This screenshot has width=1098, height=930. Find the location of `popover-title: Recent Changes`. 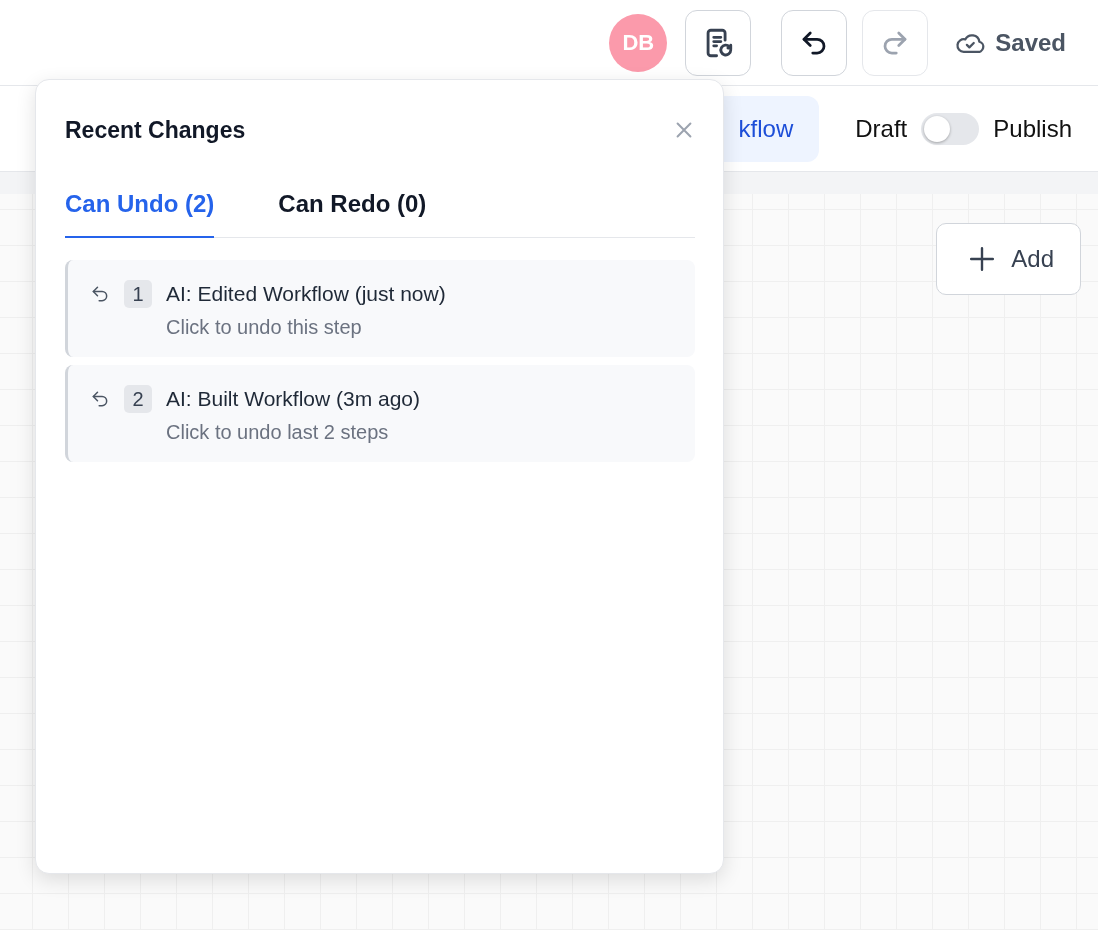

popover-title: Recent Changes is located at coordinates (155, 130).